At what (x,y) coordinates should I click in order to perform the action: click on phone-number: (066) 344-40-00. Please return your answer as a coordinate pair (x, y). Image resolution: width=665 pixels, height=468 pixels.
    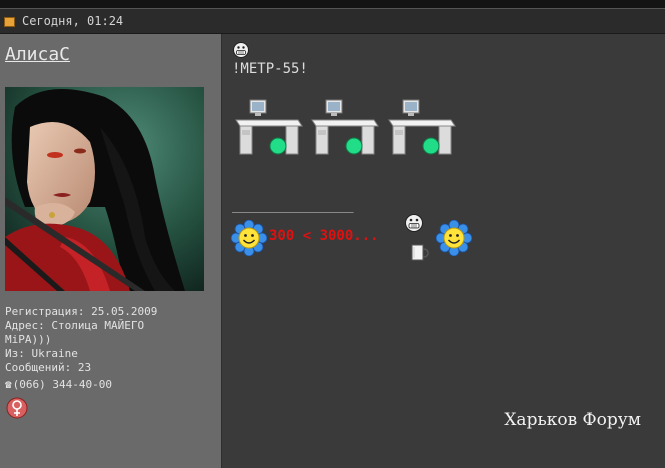
    Looking at the image, I should click on (62, 384).